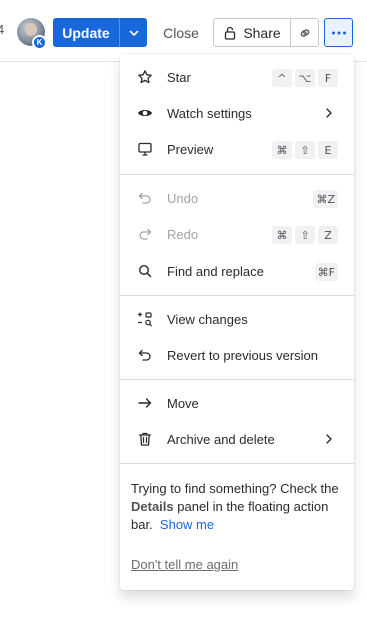 Image resolution: width=367 pixels, height=618 pixels. I want to click on share-button: Share, so click(251, 32).